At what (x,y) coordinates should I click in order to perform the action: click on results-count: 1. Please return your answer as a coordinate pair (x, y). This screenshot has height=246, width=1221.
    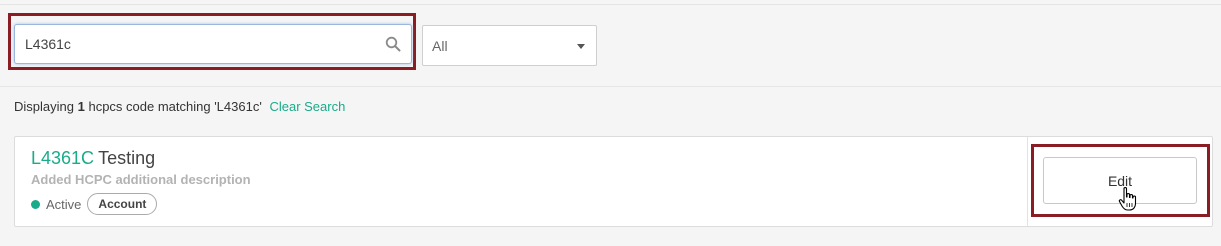
    Looking at the image, I should click on (81, 106).